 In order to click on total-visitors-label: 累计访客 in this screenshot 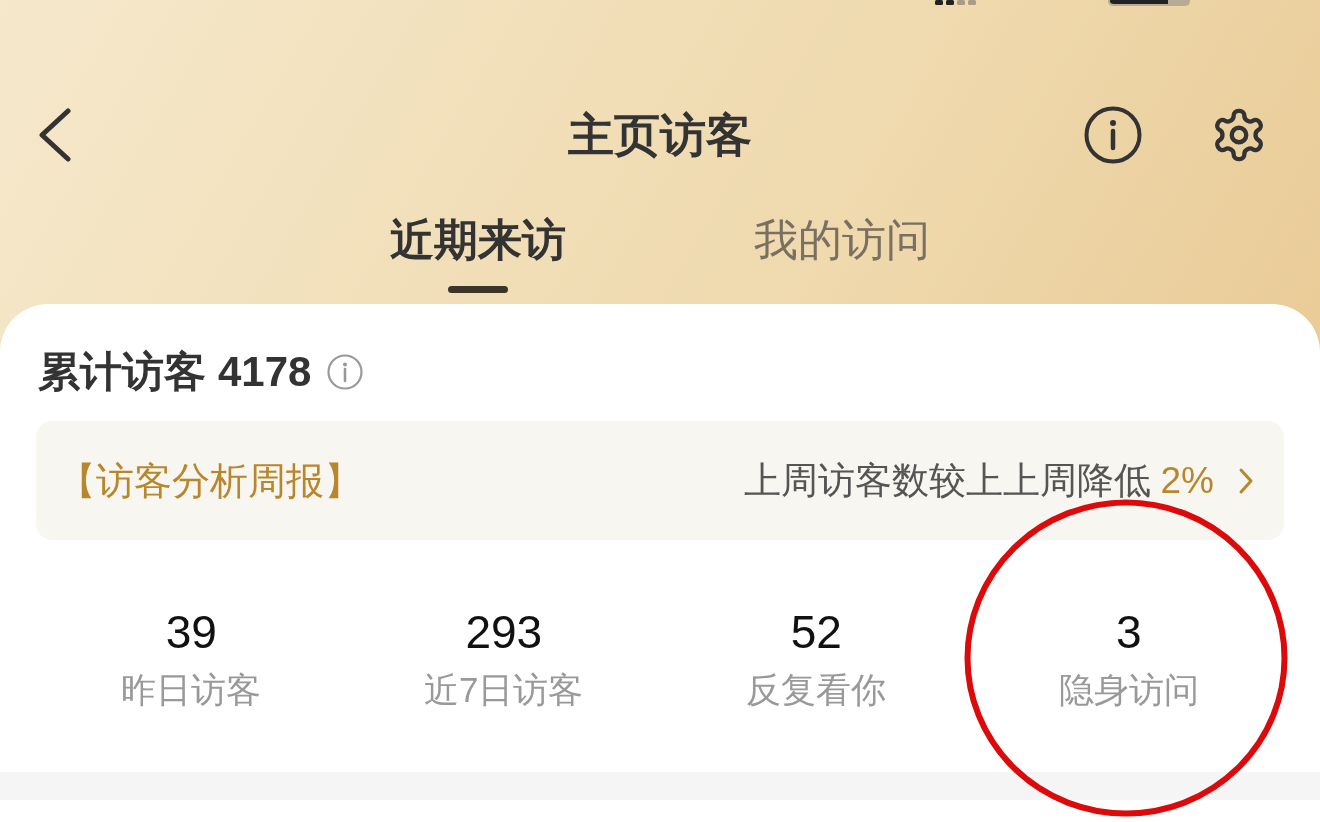, I will do `click(122, 372)`.